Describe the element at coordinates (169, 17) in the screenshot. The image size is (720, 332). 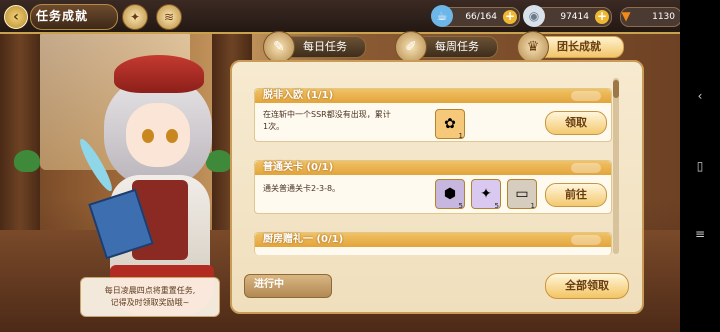
I see `sushi-icon: ≋` at that location.